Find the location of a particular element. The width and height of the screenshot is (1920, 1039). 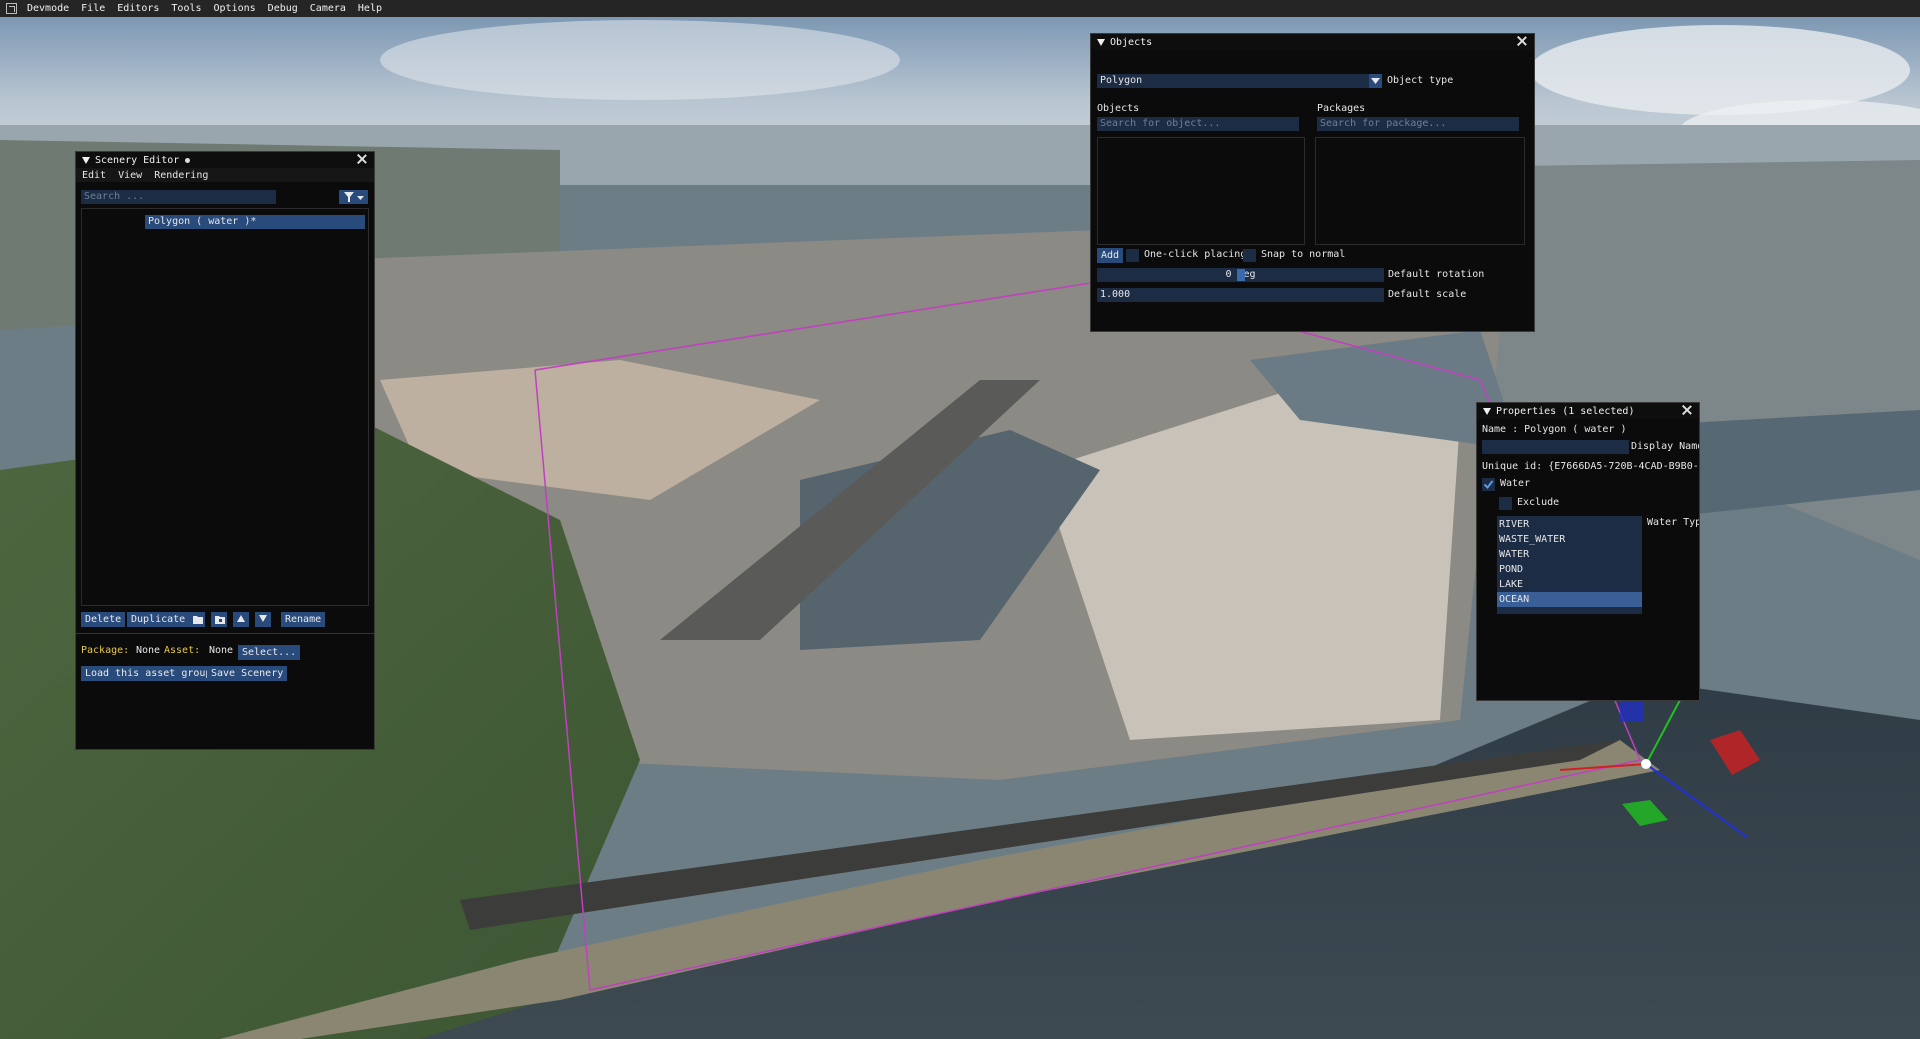

exclude-label: Exclude is located at coordinates (1538, 502).